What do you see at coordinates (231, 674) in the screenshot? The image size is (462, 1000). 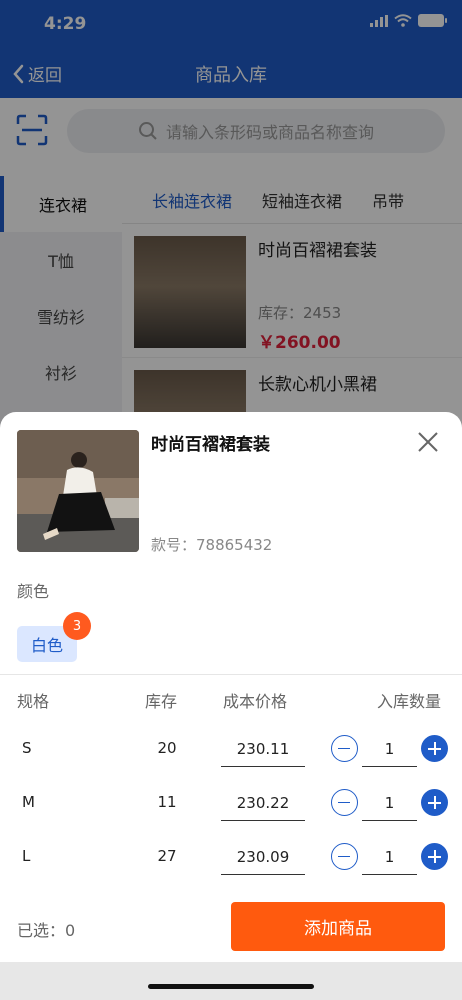 I see `divider` at bounding box center [231, 674].